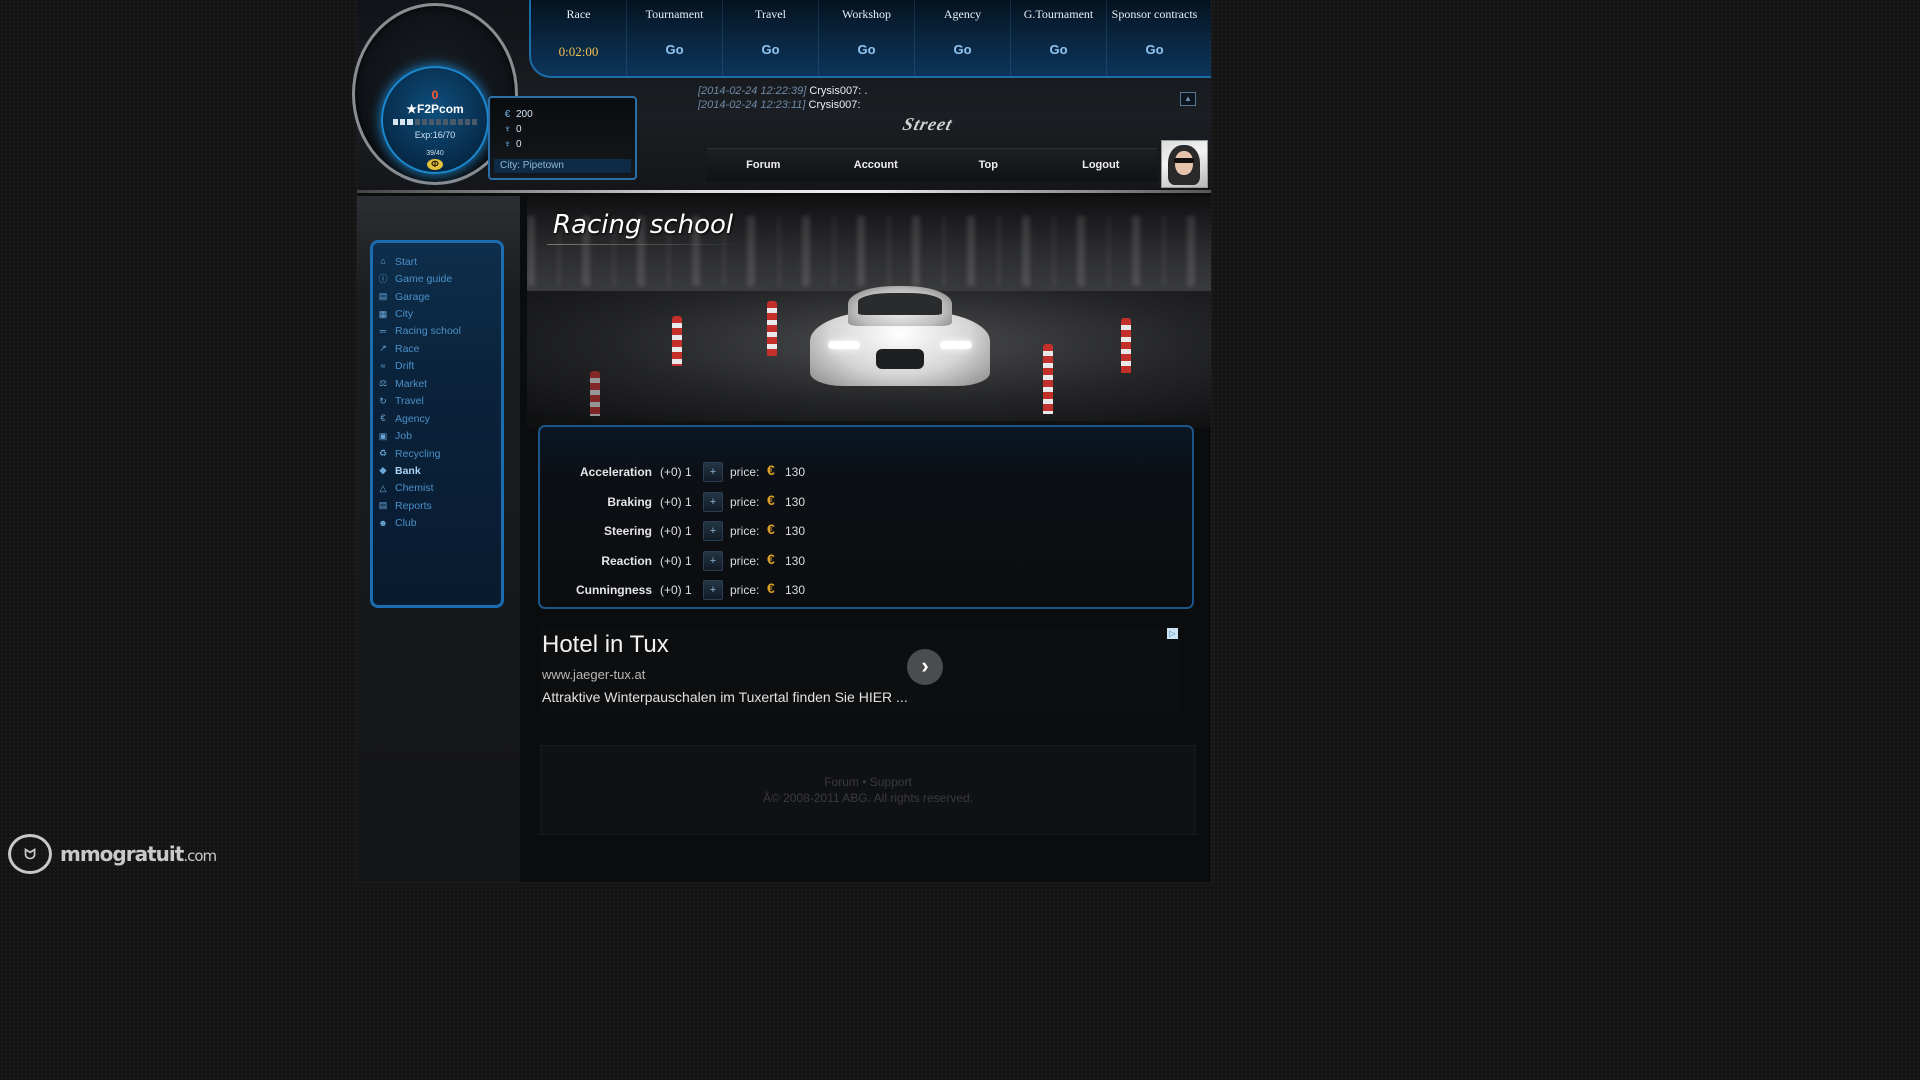 The width and height of the screenshot is (1920, 1080). I want to click on city-icon: ▦, so click(383, 313).